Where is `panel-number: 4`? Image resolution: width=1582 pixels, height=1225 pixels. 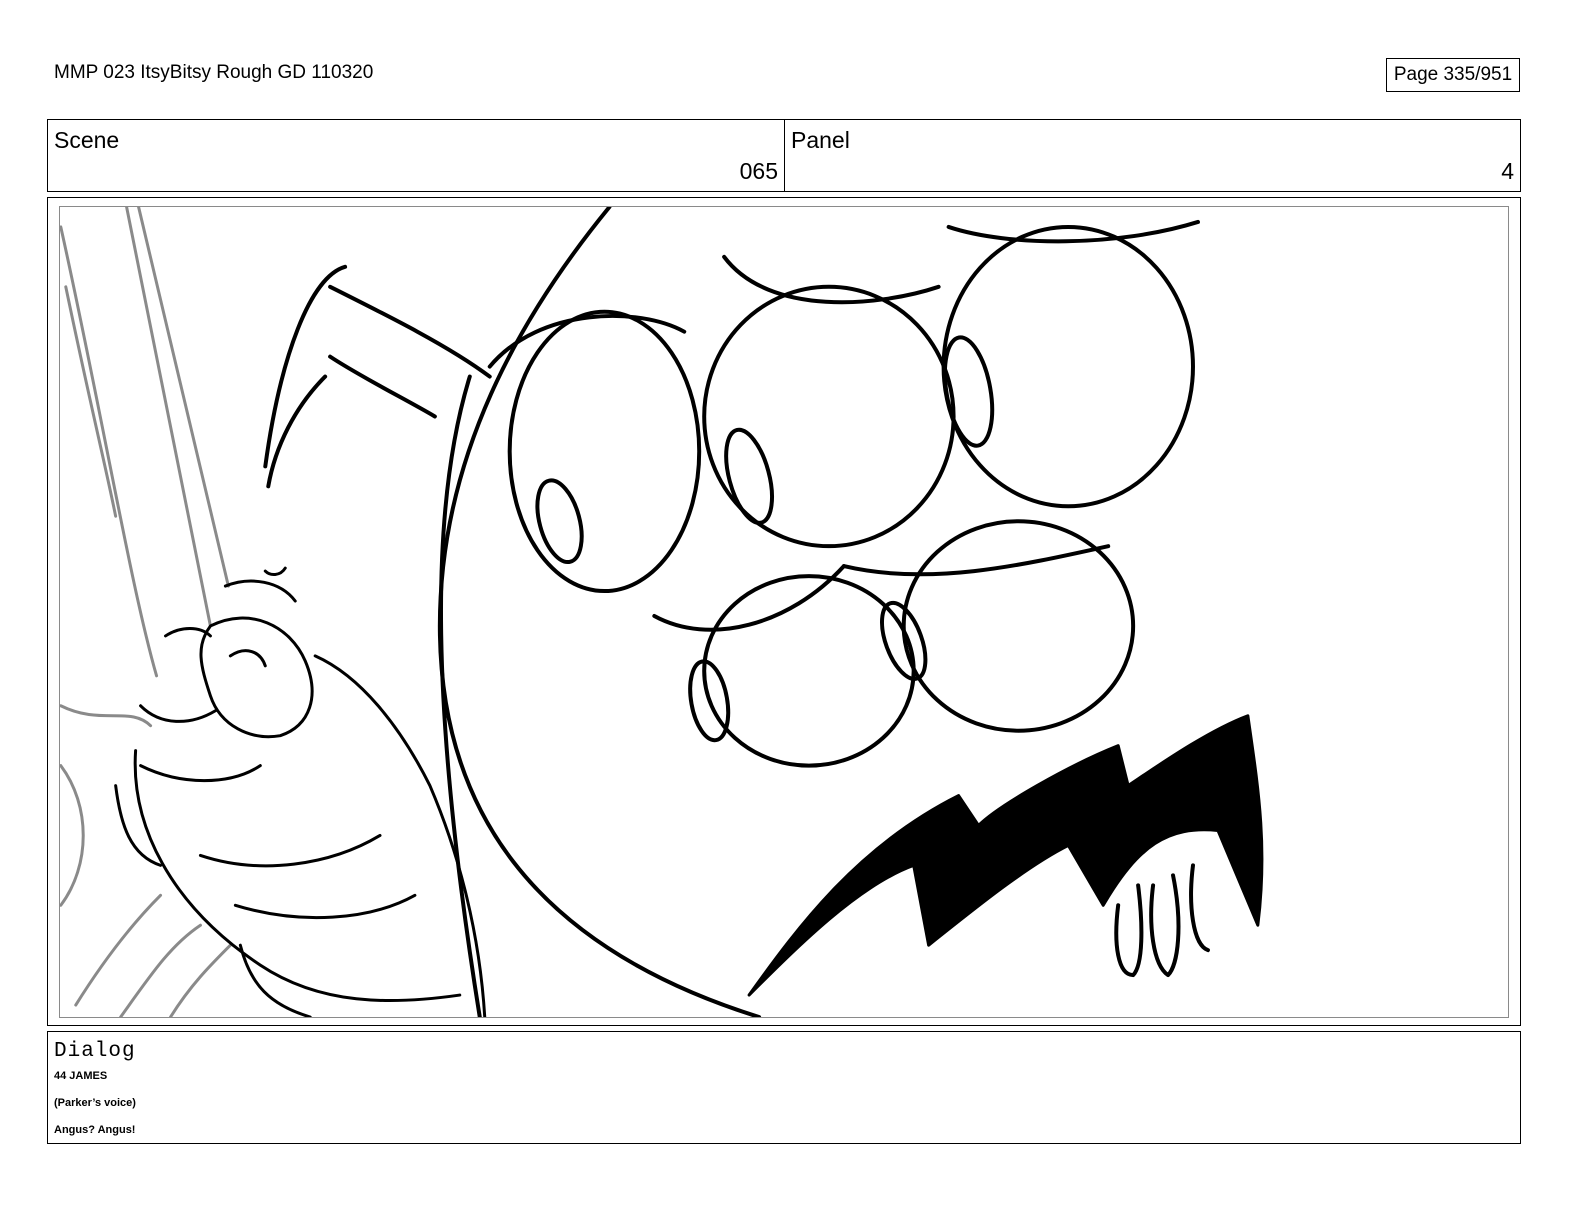 panel-number: 4 is located at coordinates (1507, 171).